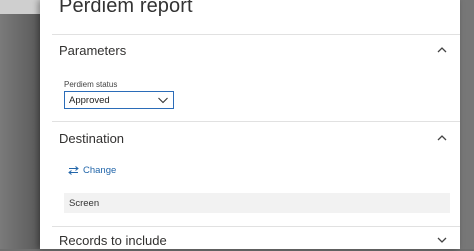 This screenshot has width=474, height=251. What do you see at coordinates (20, 7) in the screenshot?
I see `backdrop-top` at bounding box center [20, 7].